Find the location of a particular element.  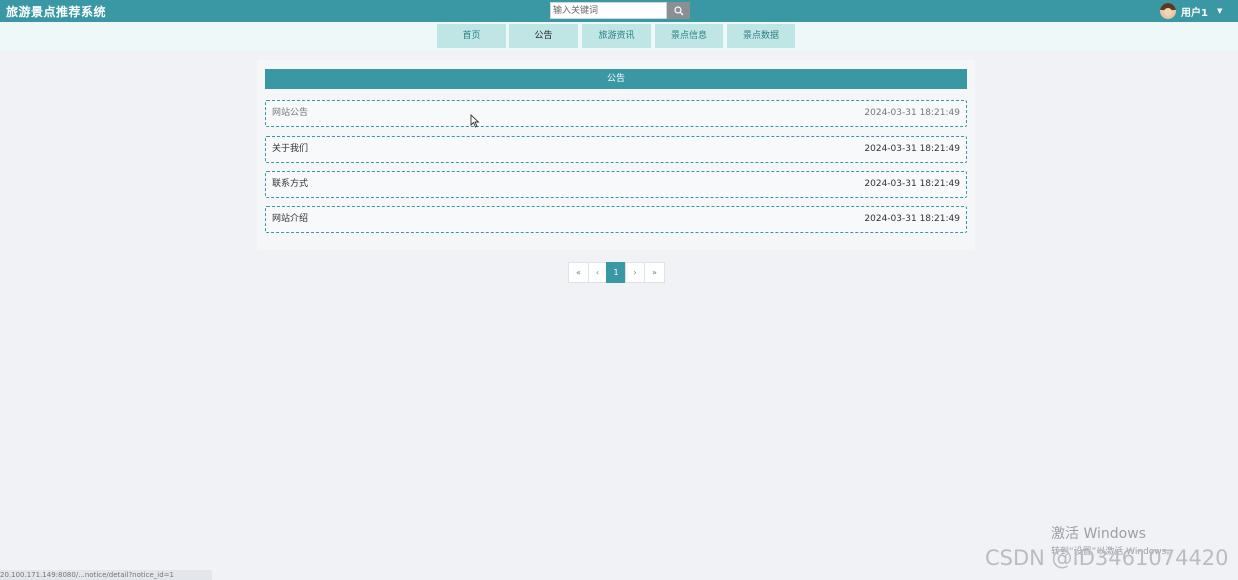

notice-item: 网站公告 2024-03-31 18:21:49 is located at coordinates (616, 113).